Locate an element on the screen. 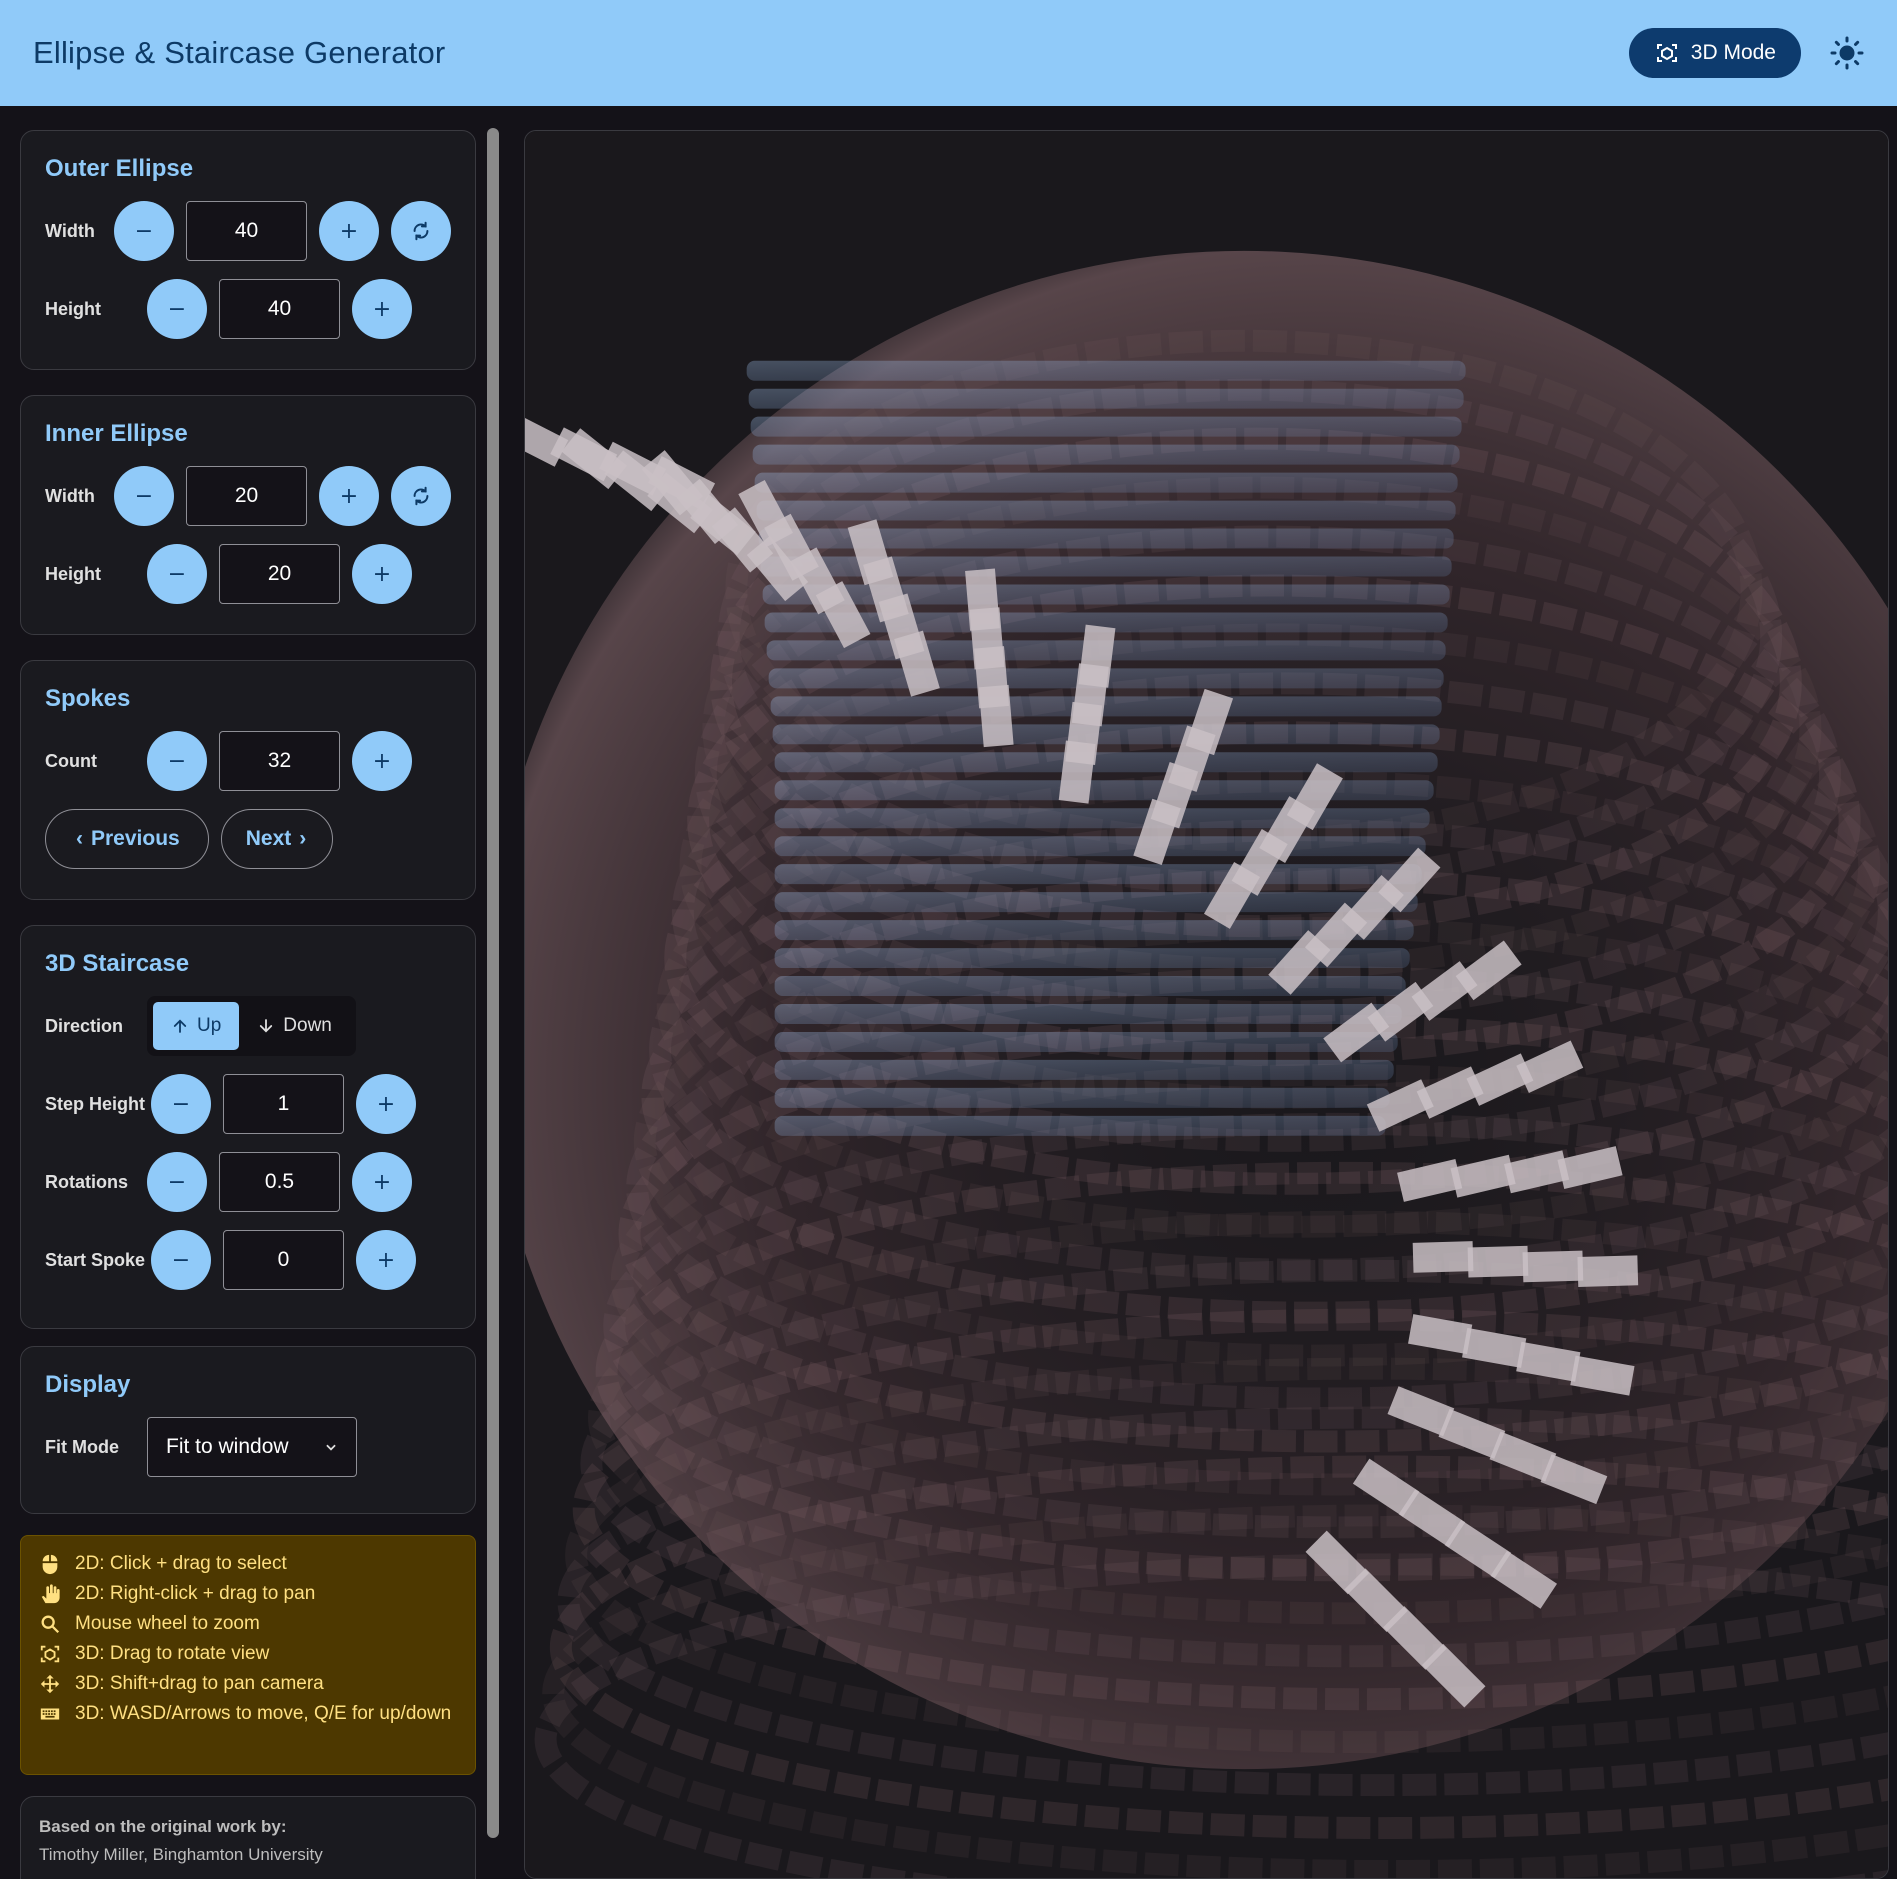  field-label: Direction is located at coordinates (84, 1025).